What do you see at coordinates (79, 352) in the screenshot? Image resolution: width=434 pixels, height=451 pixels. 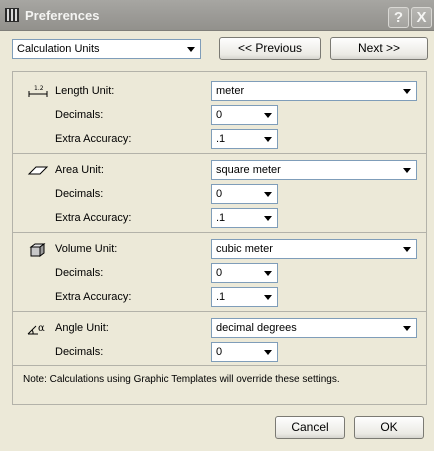 I see `angle-decimals-label: Decimals:` at bounding box center [79, 352].